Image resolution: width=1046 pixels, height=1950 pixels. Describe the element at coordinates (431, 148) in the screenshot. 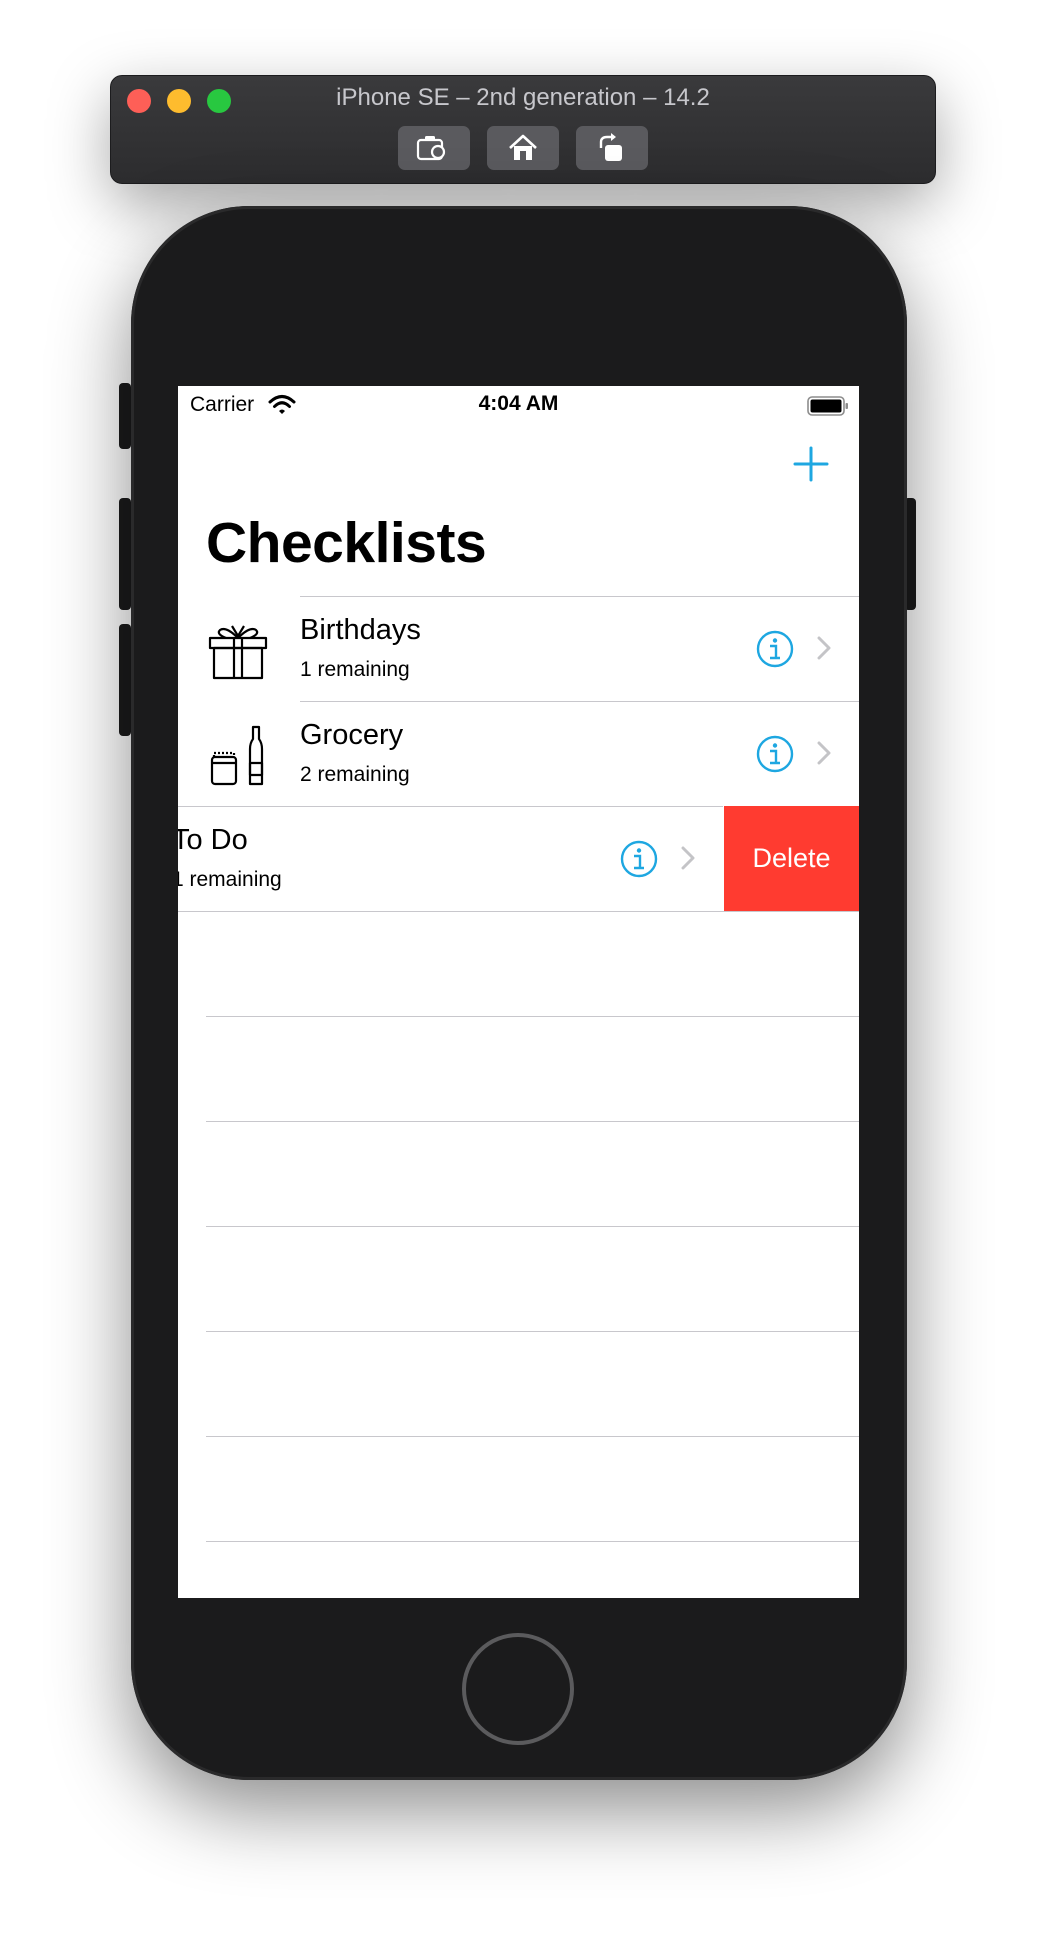

I see `screenshot-icon` at that location.